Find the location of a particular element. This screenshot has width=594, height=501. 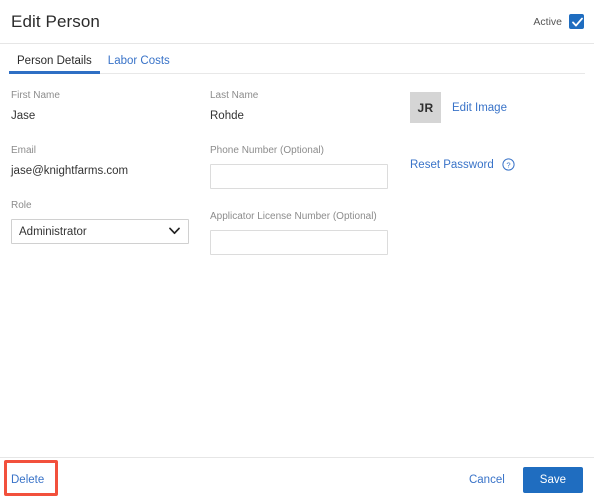

check-icon is located at coordinates (577, 22).